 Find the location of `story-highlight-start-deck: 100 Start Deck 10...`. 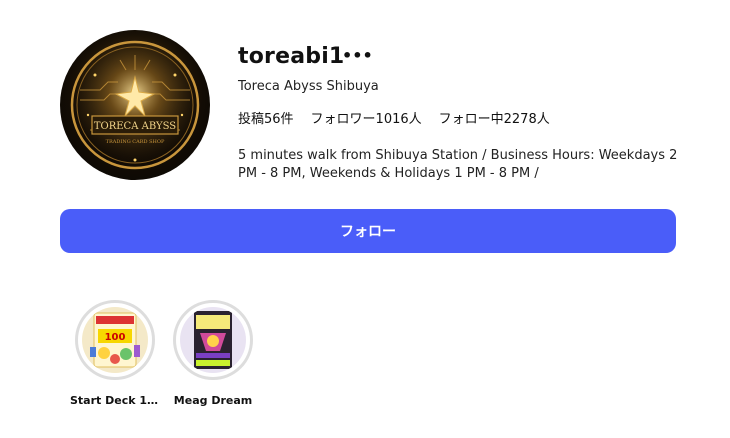

story-highlight-start-deck: 100 Start Deck 10... is located at coordinates (115, 353).